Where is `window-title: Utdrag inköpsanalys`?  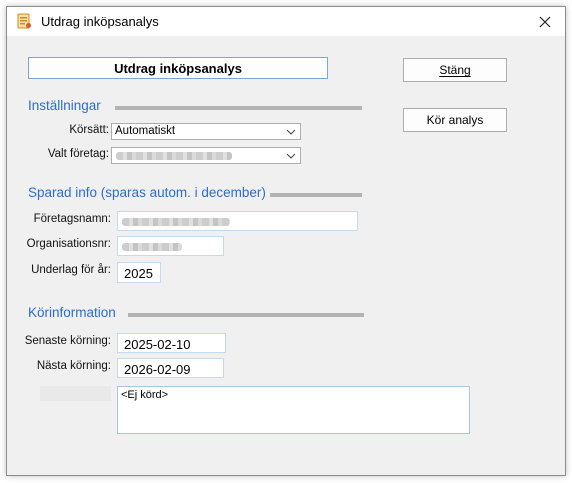
window-title: Utdrag inköpsanalys is located at coordinates (100, 21).